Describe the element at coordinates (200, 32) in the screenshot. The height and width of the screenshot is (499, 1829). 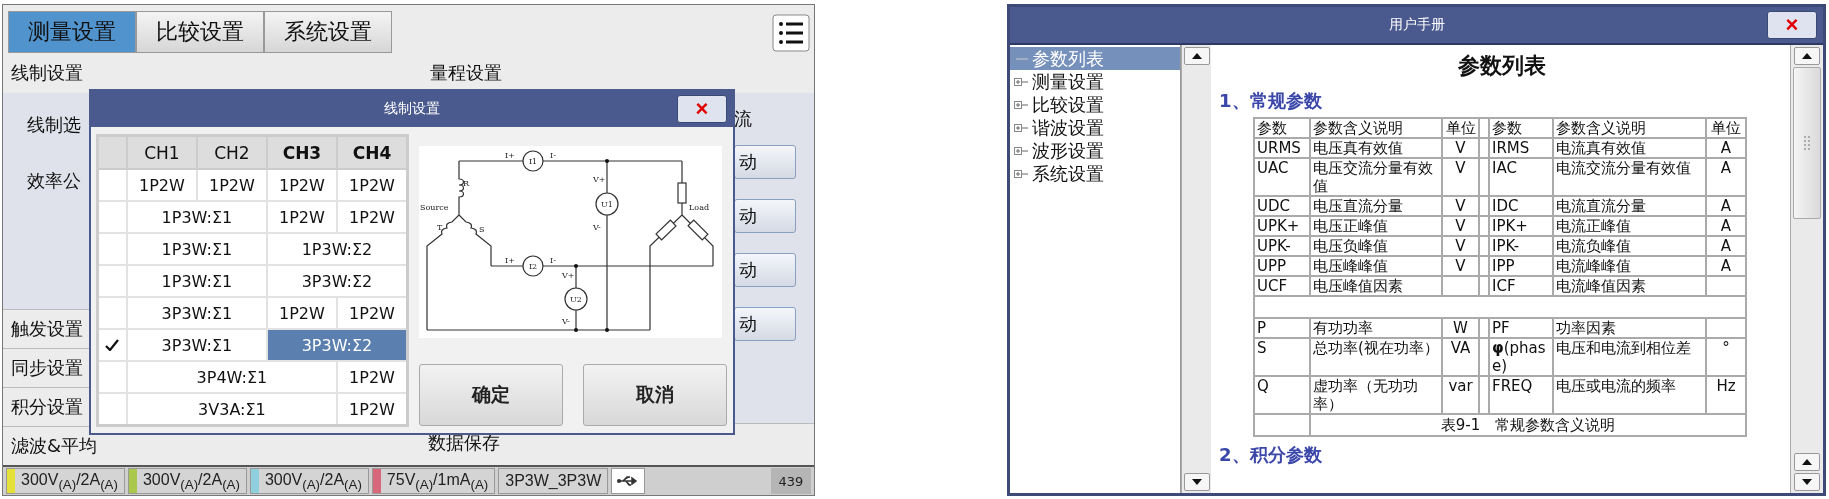
I see `tab: 比较设置` at that location.